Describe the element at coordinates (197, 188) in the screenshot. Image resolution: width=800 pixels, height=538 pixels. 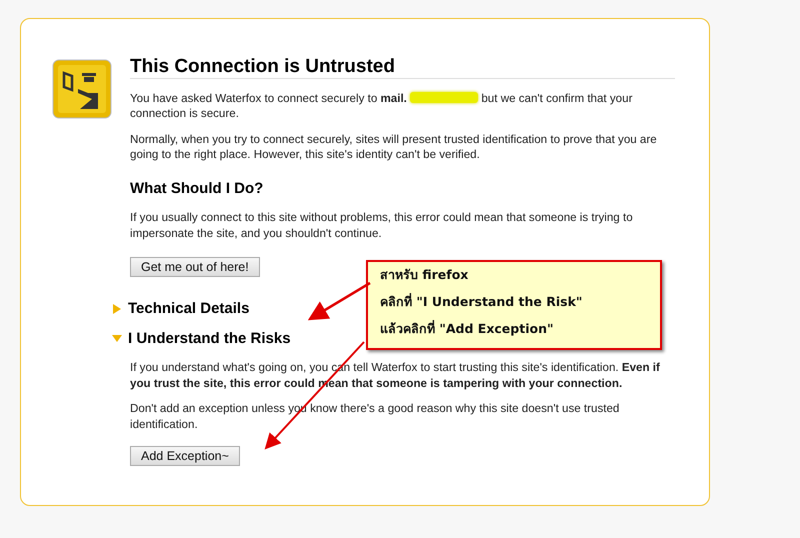
I see `section-heading: What Should I Do?` at that location.